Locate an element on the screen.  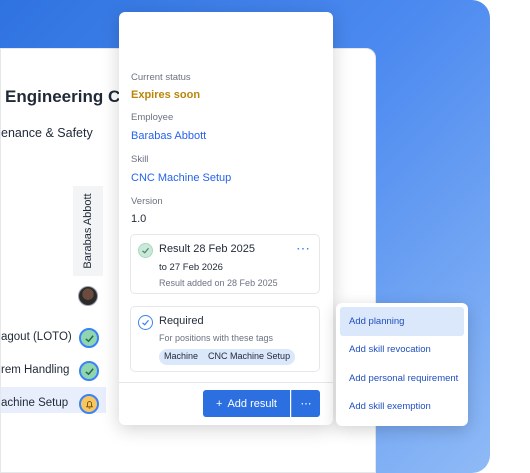
tag-chip: Machine is located at coordinates (181, 356).